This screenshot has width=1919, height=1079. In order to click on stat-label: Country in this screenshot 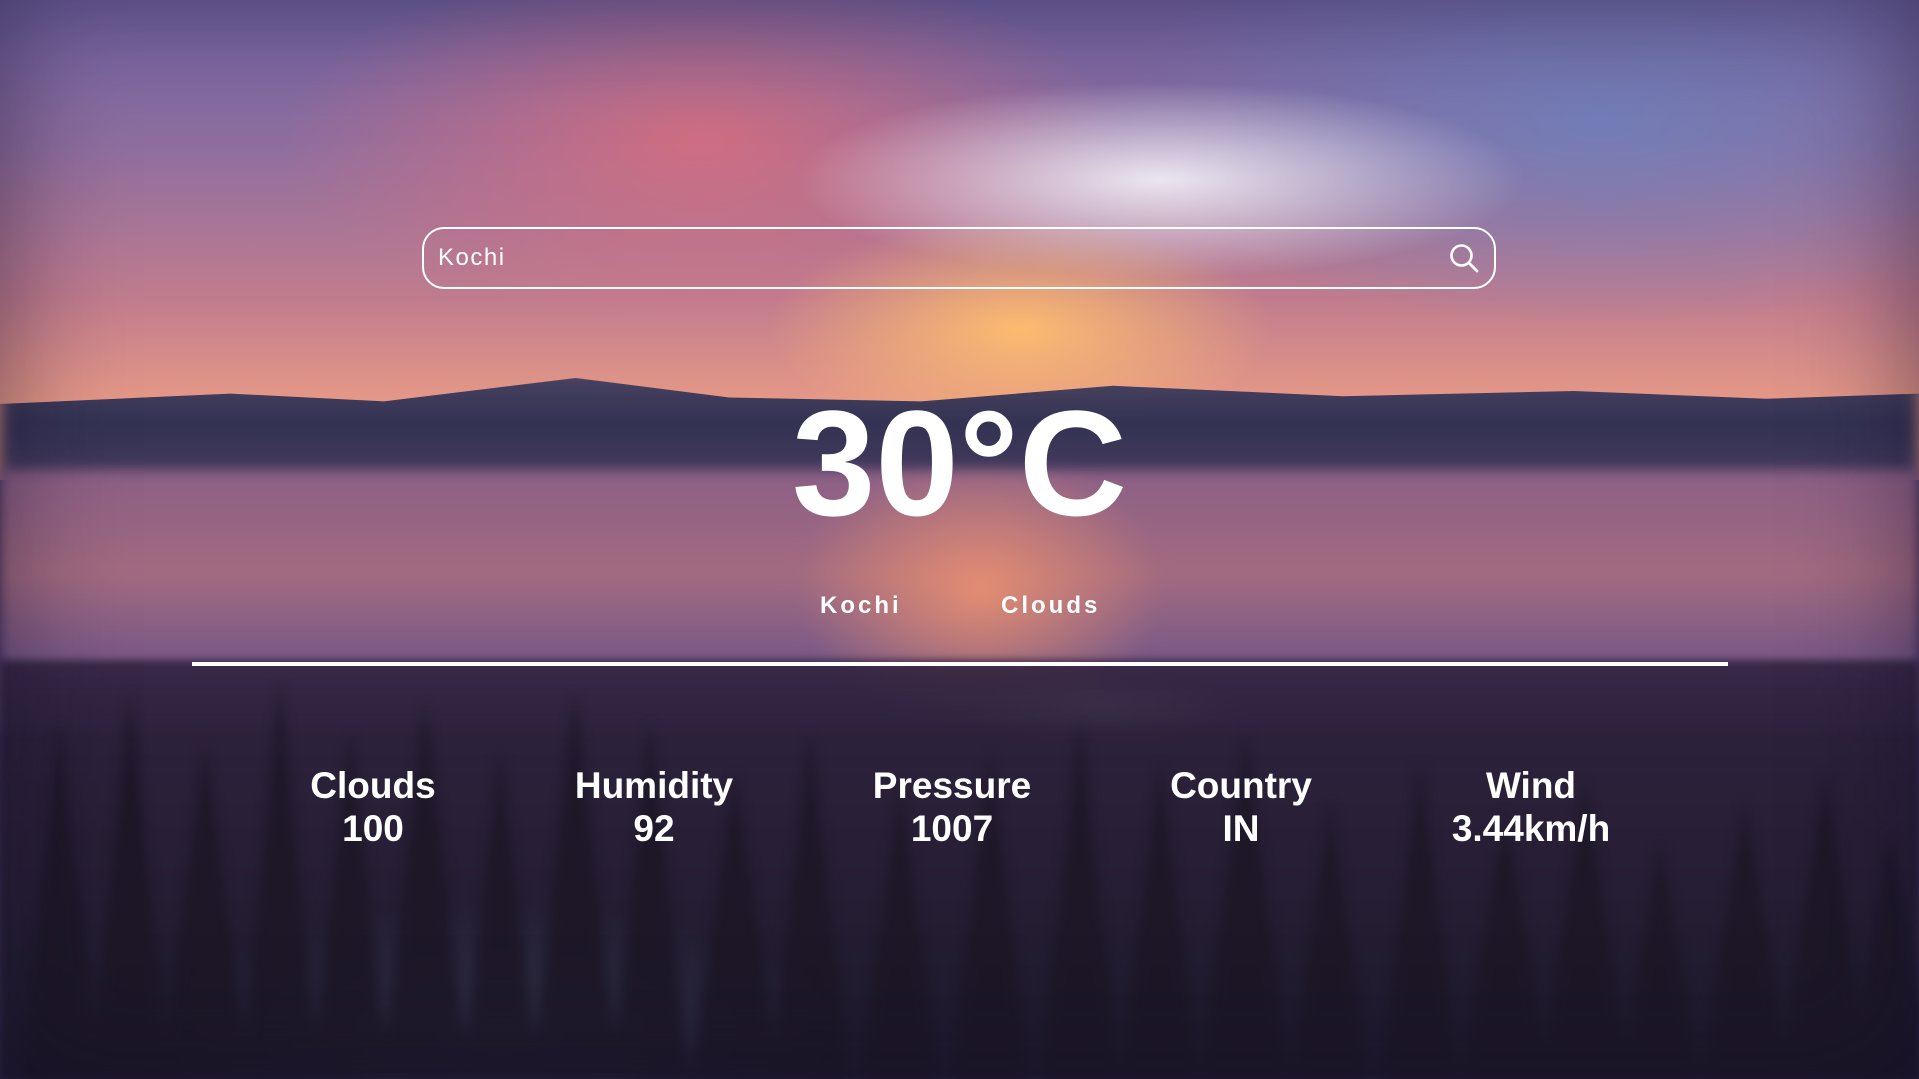, I will do `click(1241, 785)`.